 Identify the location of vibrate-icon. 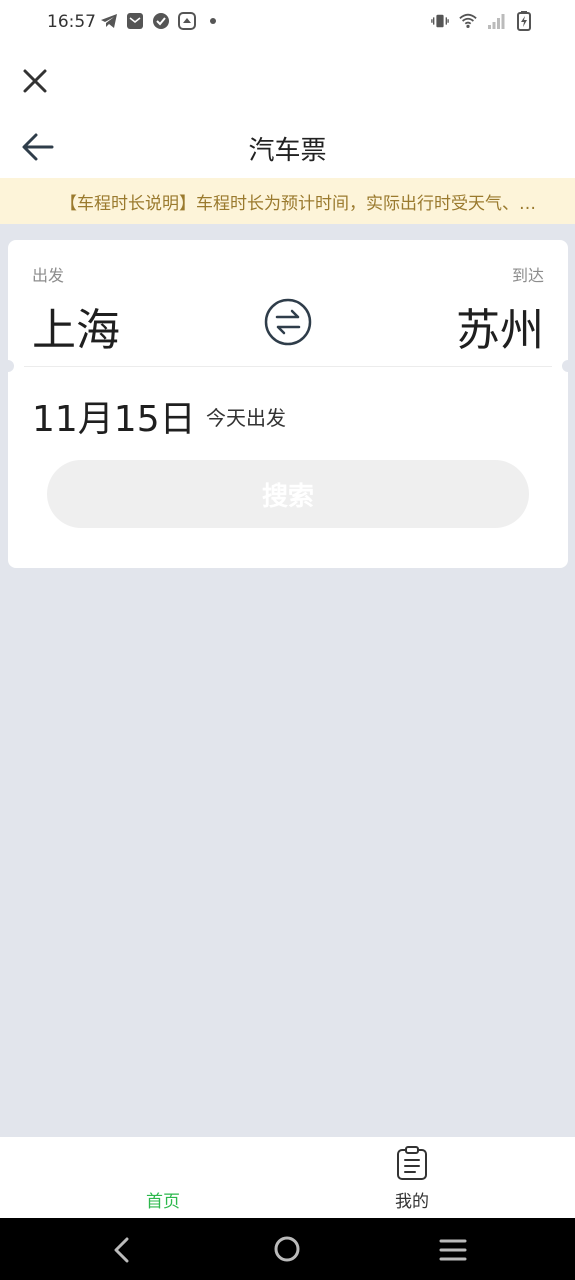
(440, 21).